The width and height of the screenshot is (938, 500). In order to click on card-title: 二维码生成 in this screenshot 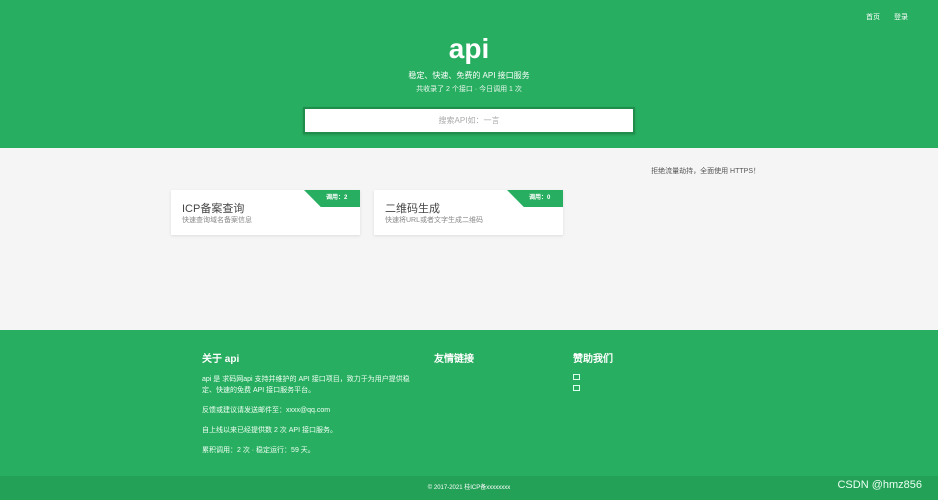, I will do `click(412, 209)`.